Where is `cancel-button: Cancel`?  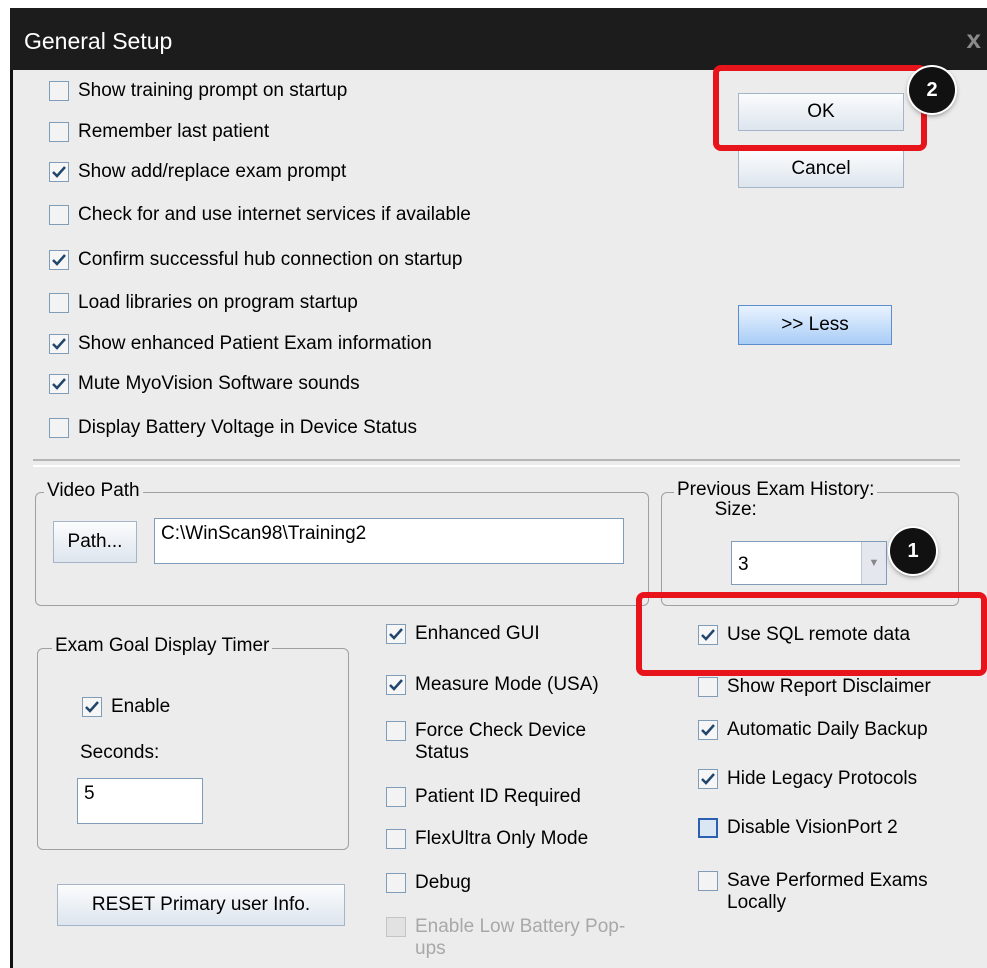
cancel-button: Cancel is located at coordinates (821, 169).